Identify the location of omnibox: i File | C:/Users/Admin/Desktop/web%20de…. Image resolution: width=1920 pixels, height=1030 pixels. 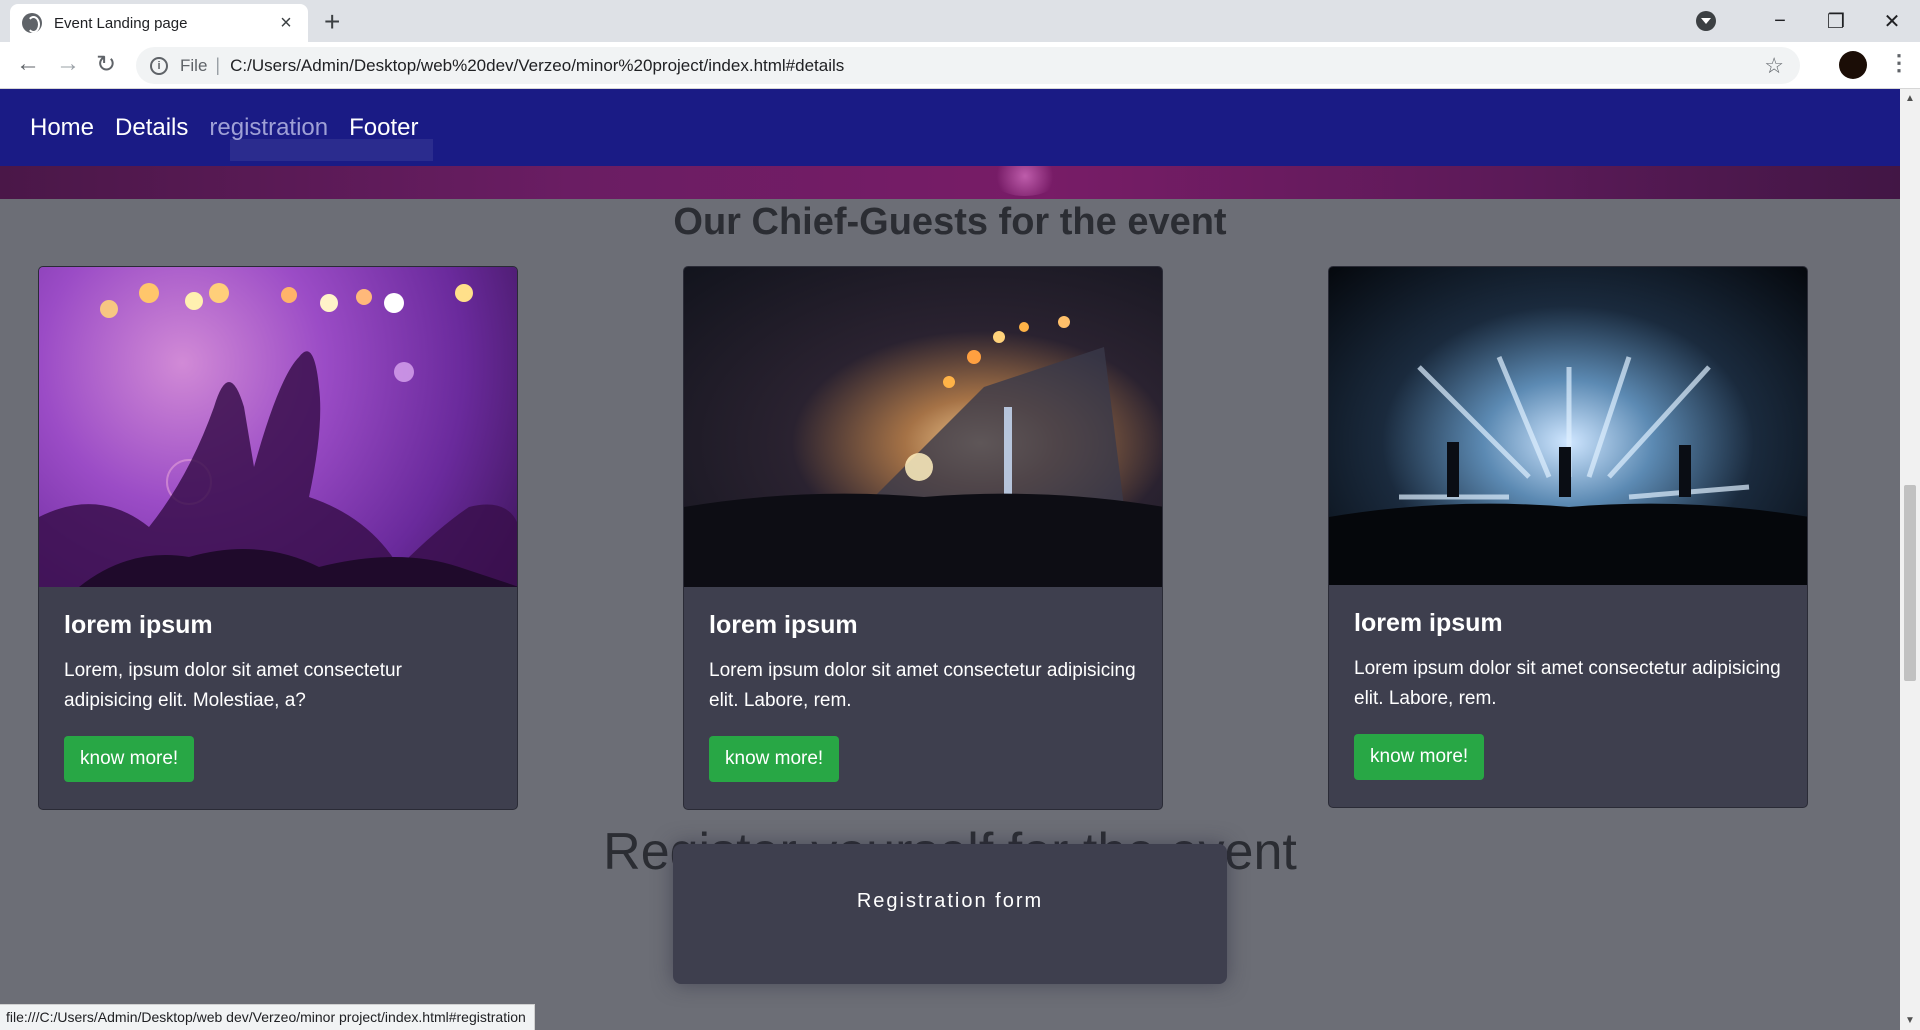
(968, 65).